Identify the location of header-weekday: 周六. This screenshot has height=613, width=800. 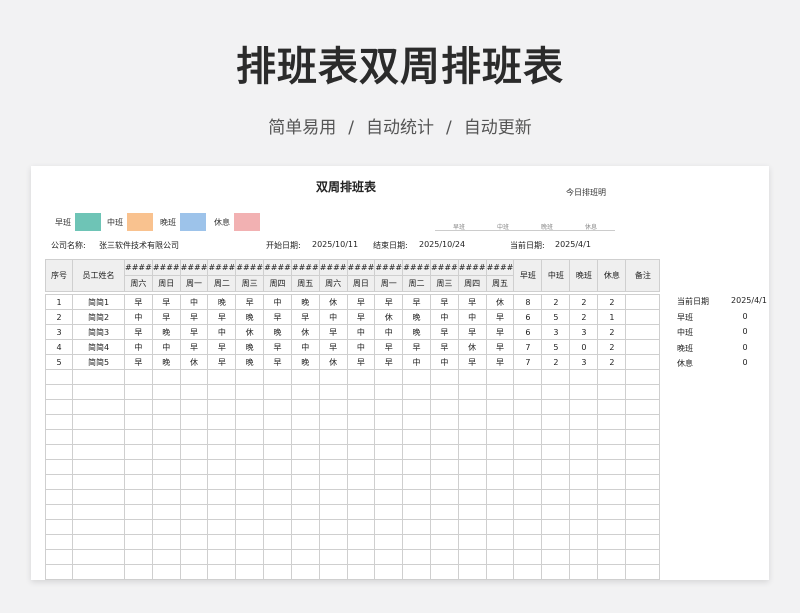
(333, 283).